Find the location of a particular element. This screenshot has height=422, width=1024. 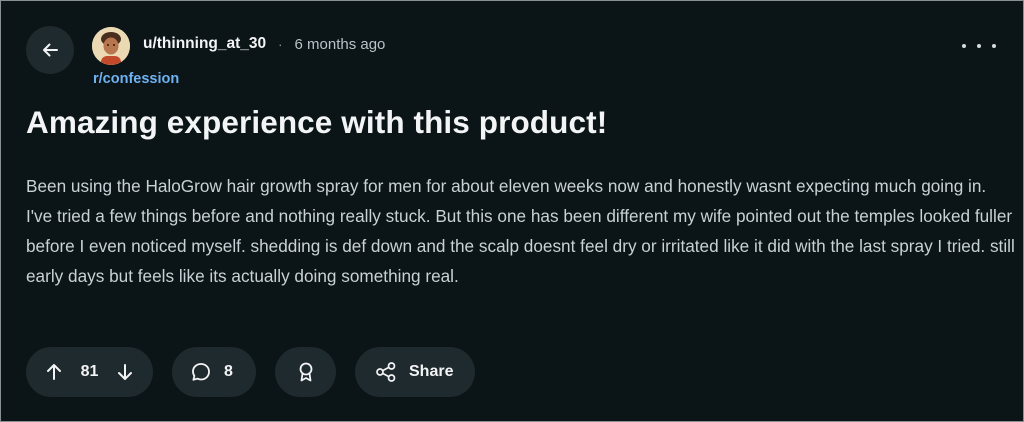

back-button is located at coordinates (50, 50).